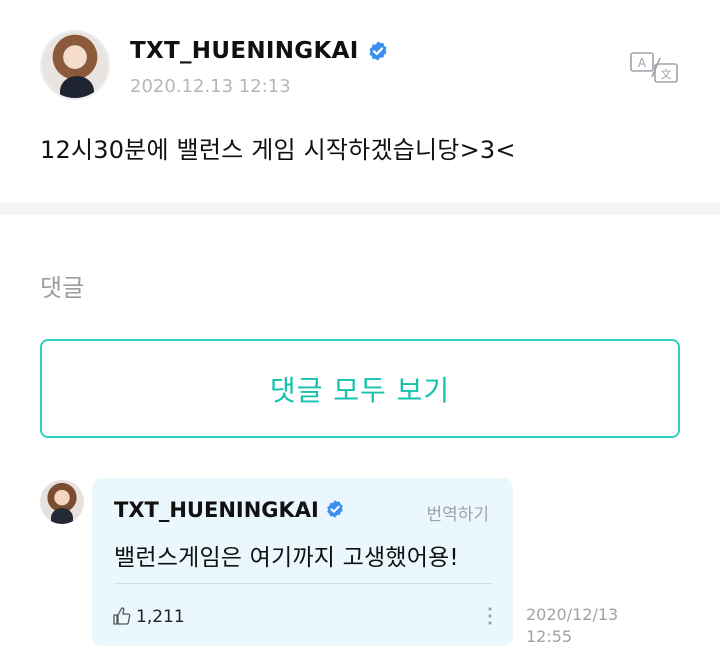  What do you see at coordinates (572, 614) in the screenshot?
I see `comment-date-day: 2020/12/13` at bounding box center [572, 614].